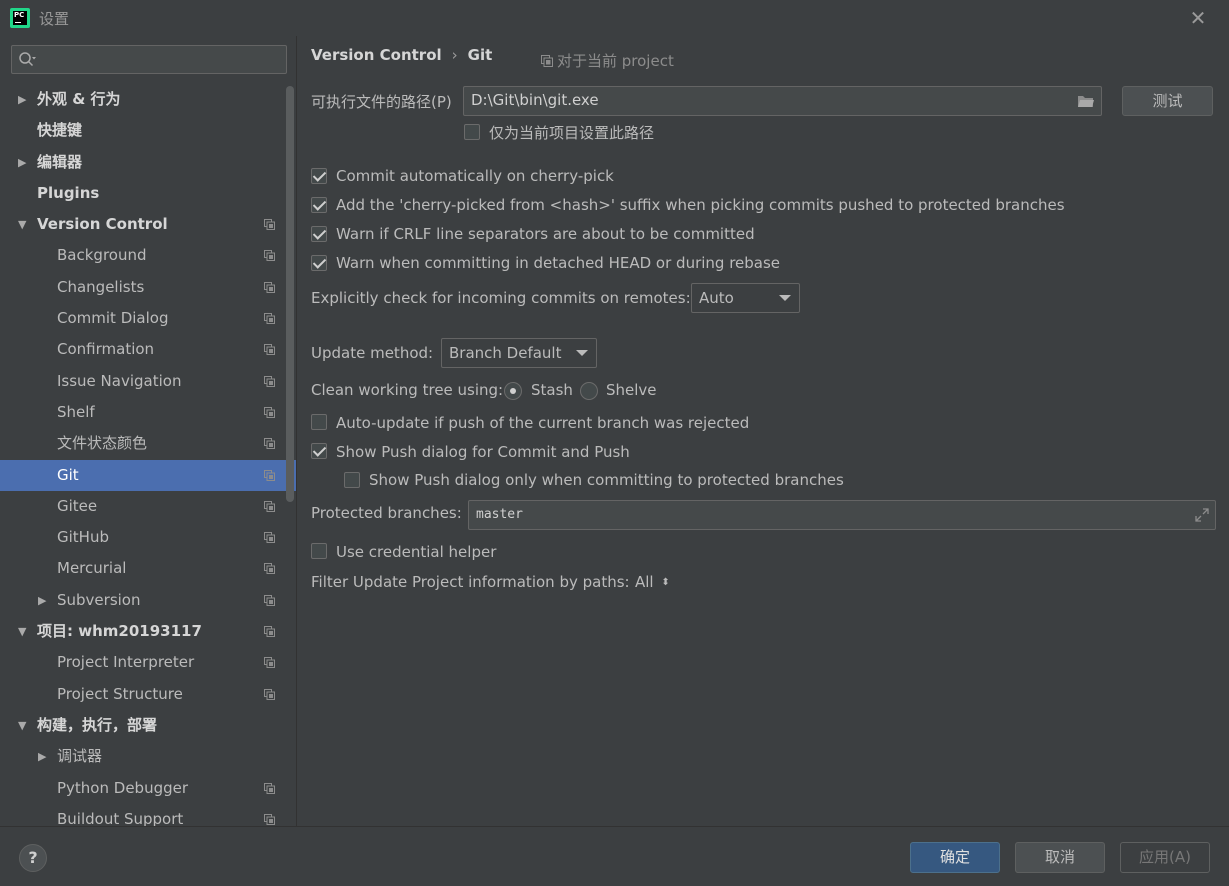 Image resolution: width=1229 pixels, height=886 pixels. What do you see at coordinates (376, 55) in the screenshot?
I see `breadcrumb-parent: Version Control` at bounding box center [376, 55].